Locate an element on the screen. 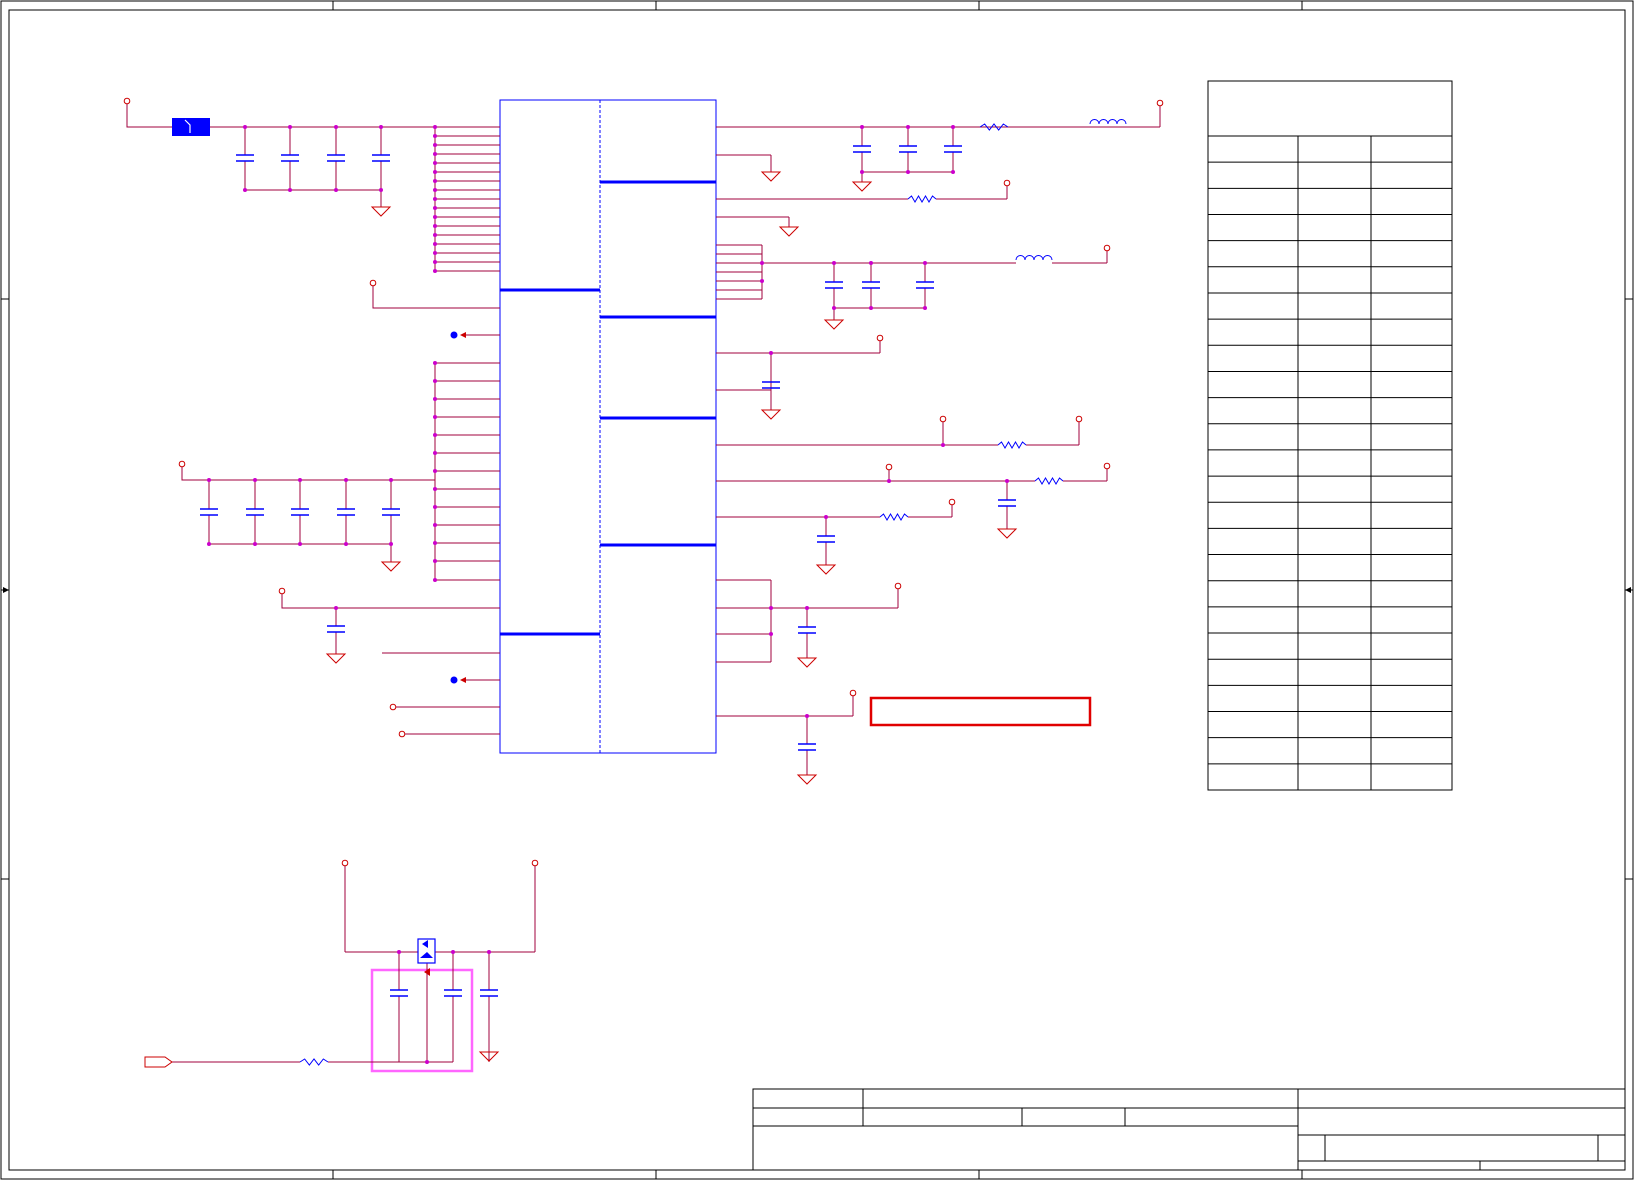 The width and height of the screenshot is (1634, 1180). drawing-title-block is located at coordinates (1189, 1129).